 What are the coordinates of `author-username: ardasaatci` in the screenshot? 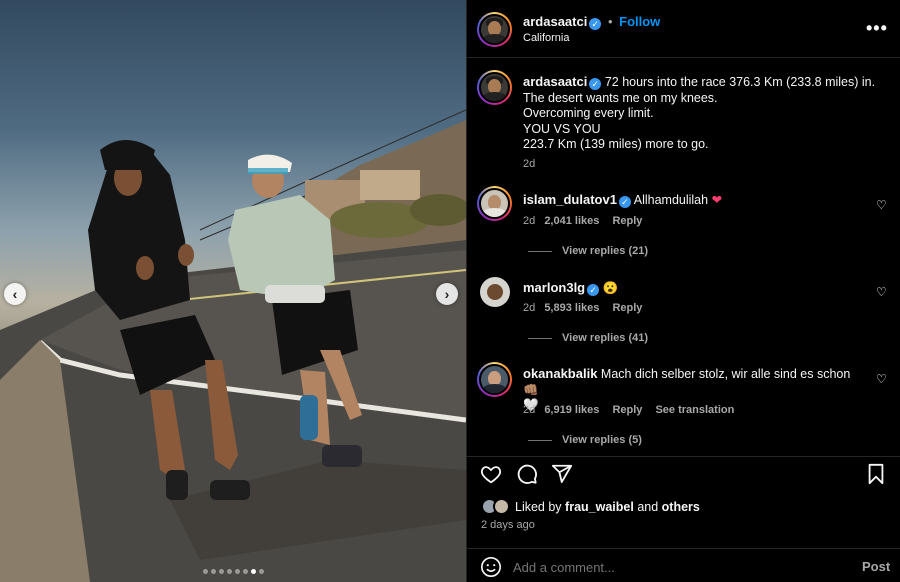 It's located at (555, 21).